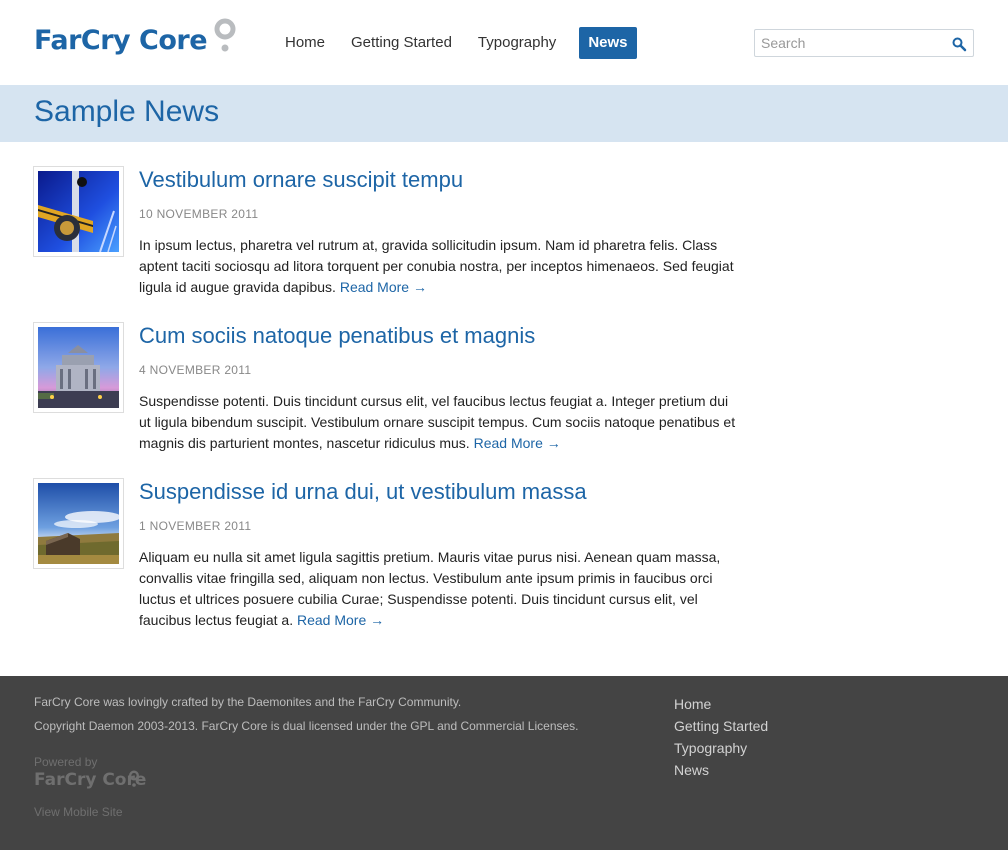 This screenshot has width=1008, height=850. Describe the element at coordinates (721, 748) in the screenshot. I see `footer-nav-typography: Typography` at that location.